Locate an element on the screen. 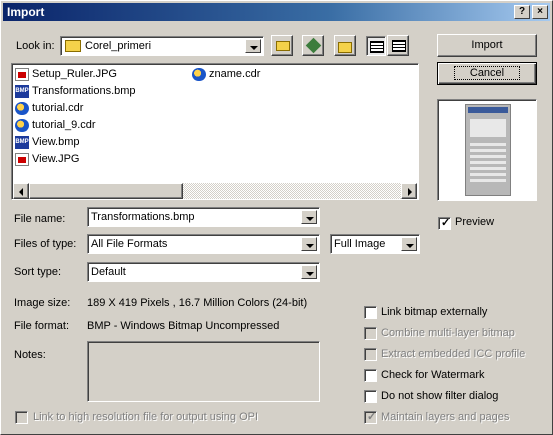  scroll-left-button is located at coordinates (21, 191).